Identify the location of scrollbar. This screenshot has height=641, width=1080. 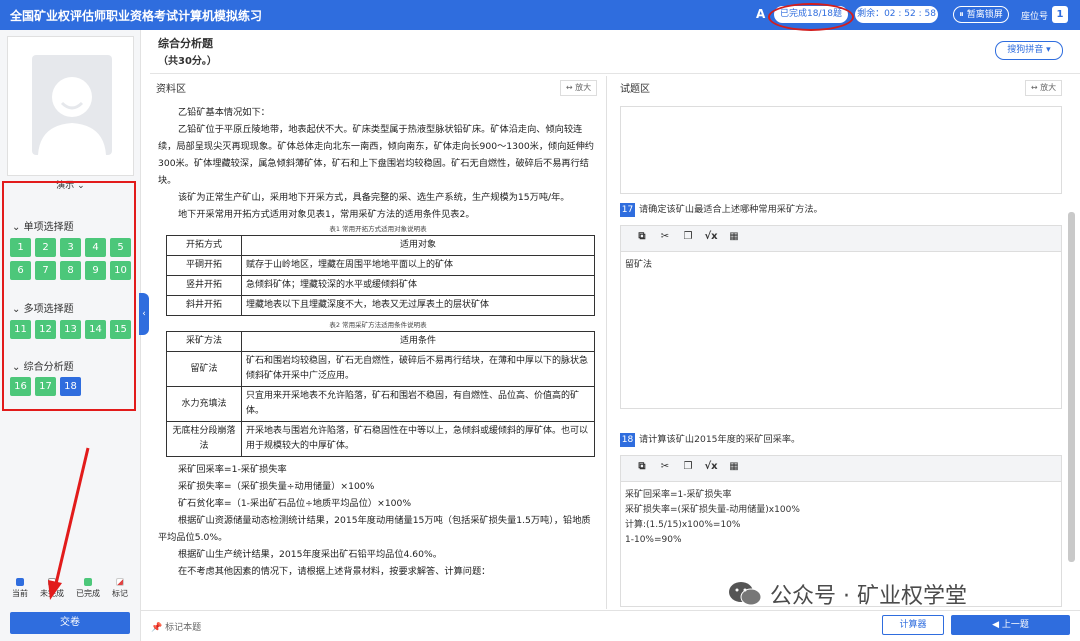
(1071, 387).